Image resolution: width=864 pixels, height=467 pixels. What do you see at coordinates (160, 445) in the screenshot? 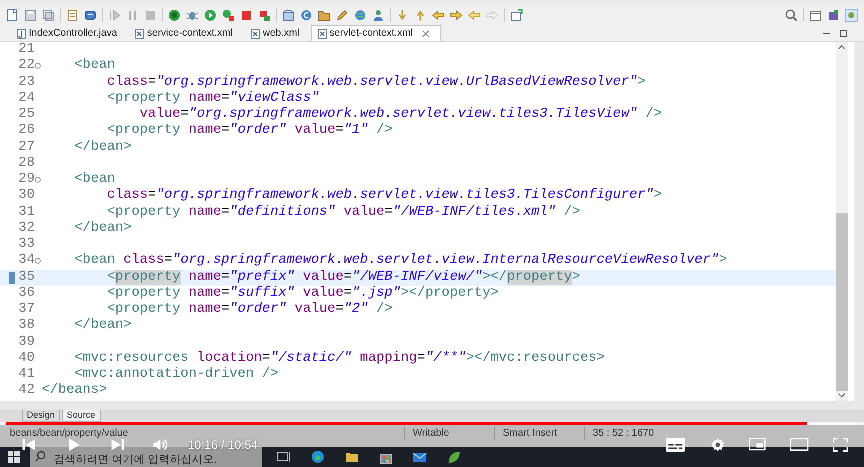
I see `volume-icon` at bounding box center [160, 445].